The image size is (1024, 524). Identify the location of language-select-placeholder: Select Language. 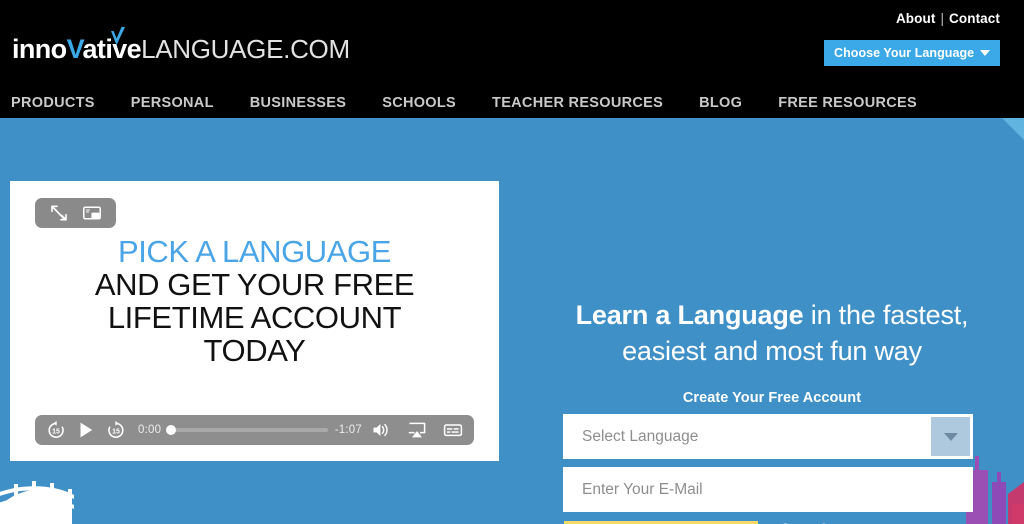
(640, 436).